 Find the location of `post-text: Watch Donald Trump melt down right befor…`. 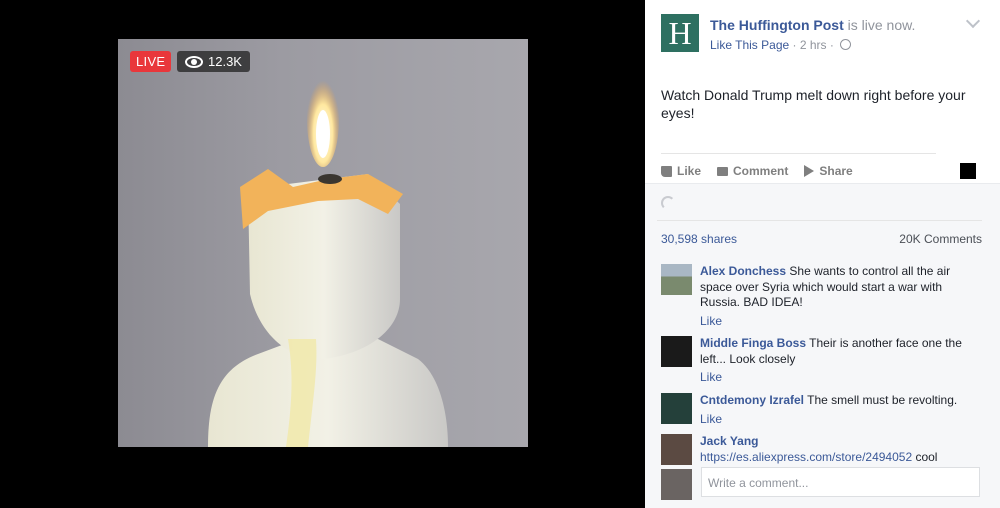

post-text: Watch Donald Trump melt down right befor… is located at coordinates (813, 104).